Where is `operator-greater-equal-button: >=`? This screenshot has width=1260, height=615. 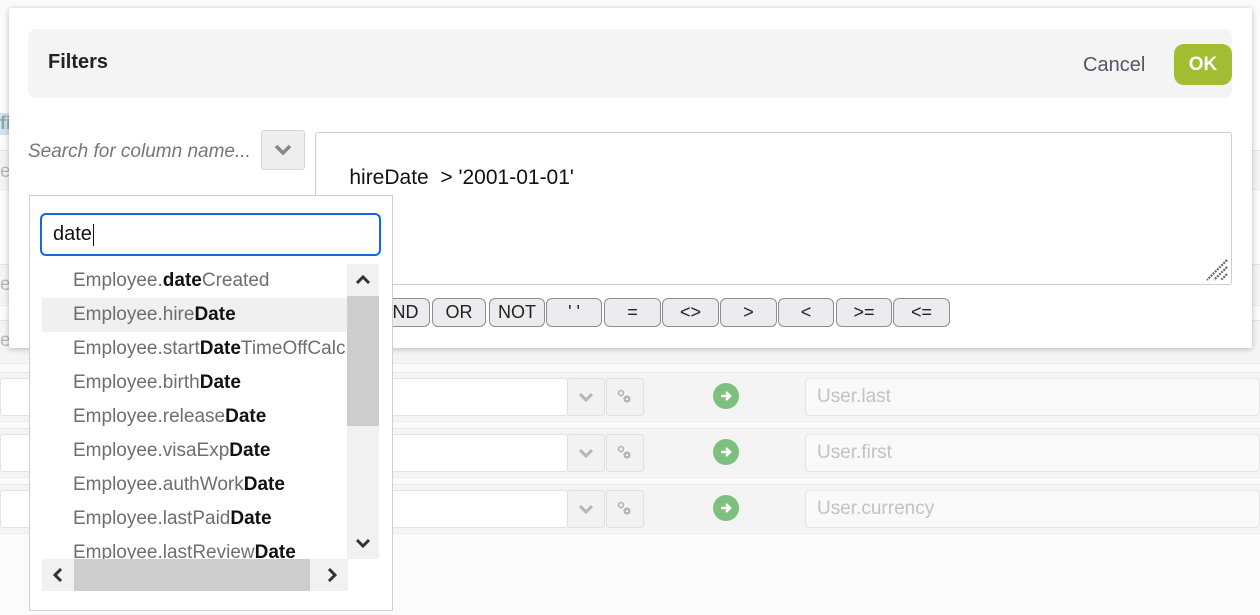
operator-greater-equal-button: >= is located at coordinates (864, 312).